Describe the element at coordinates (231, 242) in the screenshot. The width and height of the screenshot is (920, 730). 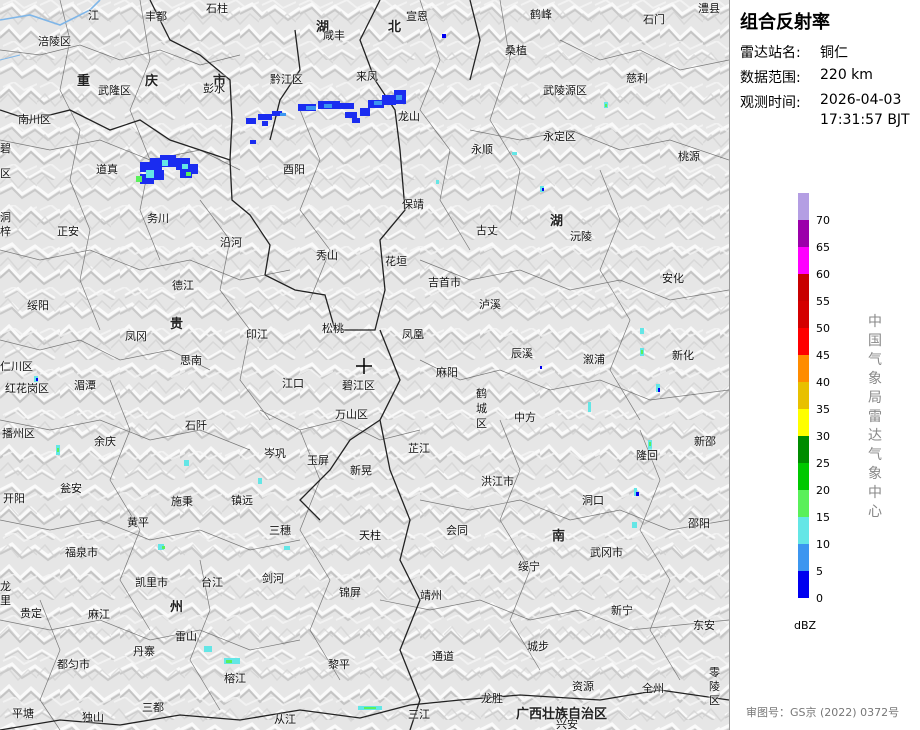
I see `place-label: 沿河` at that location.